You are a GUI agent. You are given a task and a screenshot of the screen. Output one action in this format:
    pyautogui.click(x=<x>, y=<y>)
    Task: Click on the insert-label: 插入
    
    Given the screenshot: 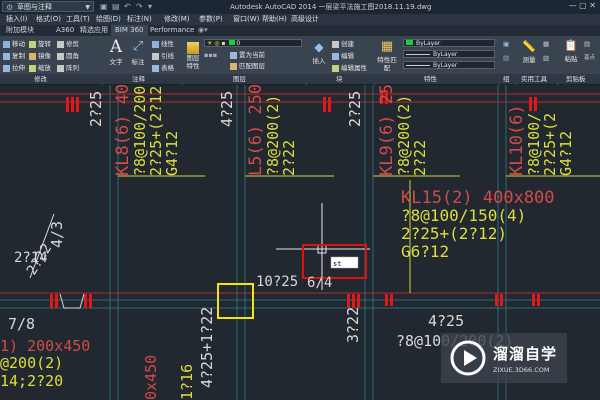 What is the action you would take?
    pyautogui.click(x=319, y=61)
    